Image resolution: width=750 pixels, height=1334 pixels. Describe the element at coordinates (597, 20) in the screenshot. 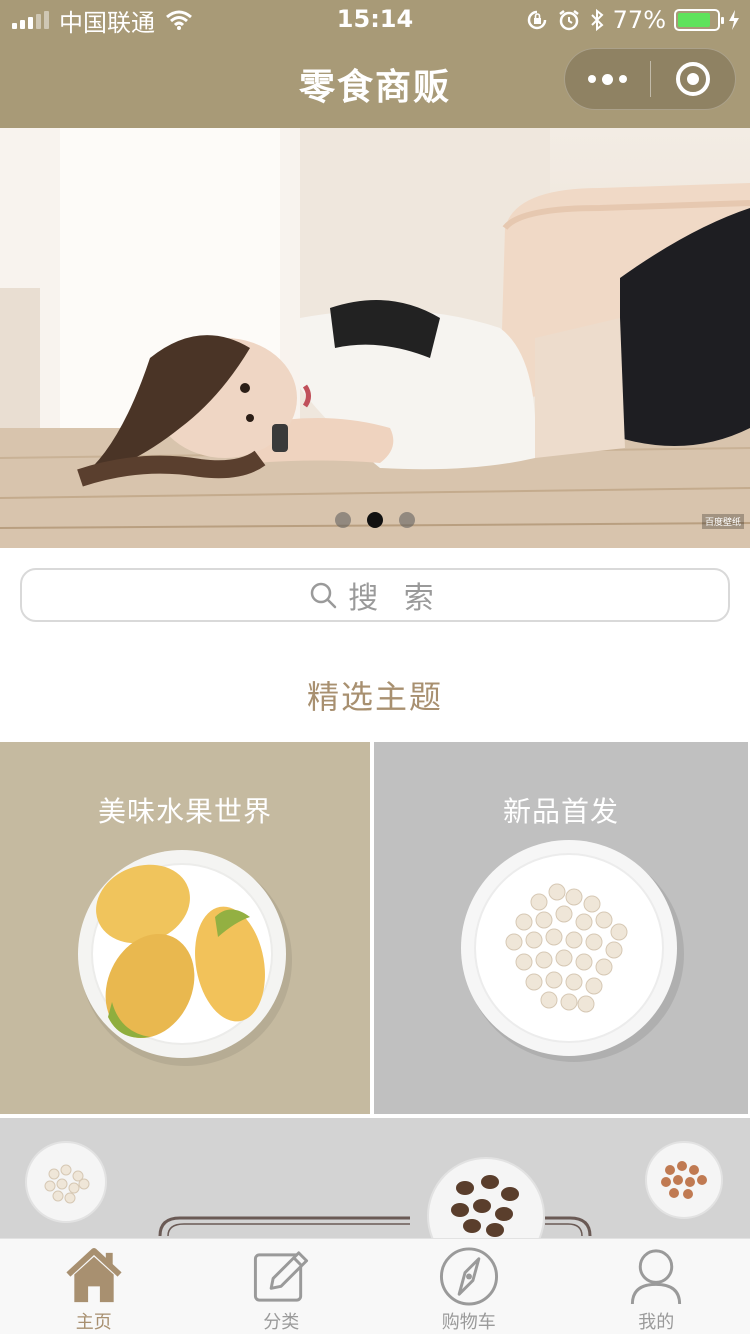

I see `bluetooth-icon` at that location.